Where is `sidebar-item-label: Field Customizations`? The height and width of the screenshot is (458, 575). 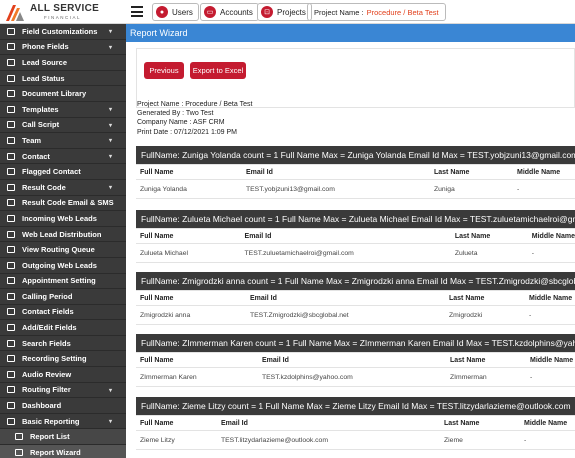
sidebar-item-label: Field Customizations is located at coordinates (60, 31).